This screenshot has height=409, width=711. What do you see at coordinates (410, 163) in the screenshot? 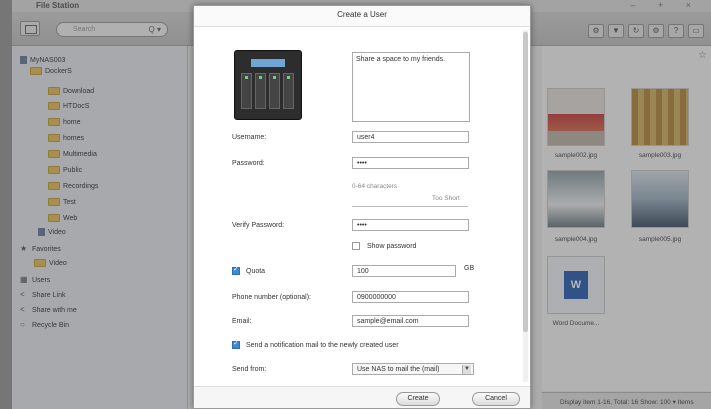
I see `password-field: ••••` at bounding box center [410, 163].